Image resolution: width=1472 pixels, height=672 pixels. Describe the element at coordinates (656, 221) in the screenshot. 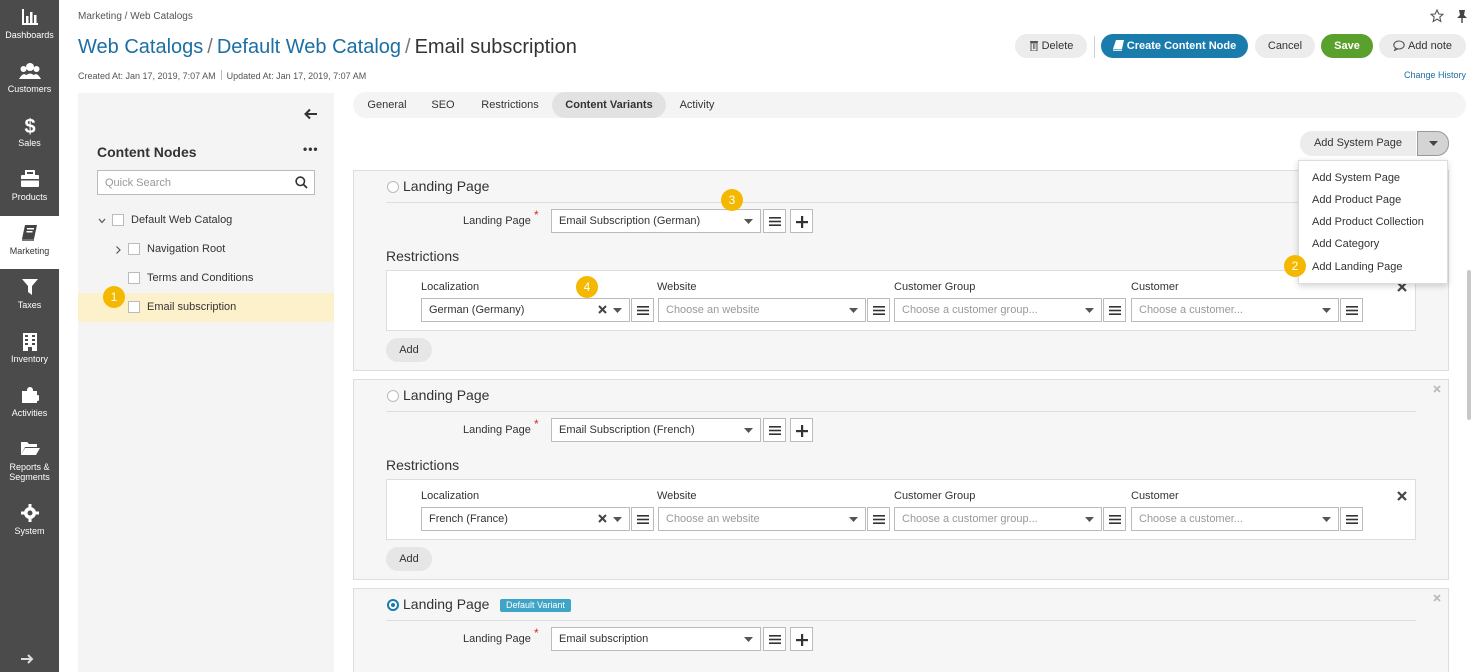

I see `landing-page-select: Email Subscription (German)` at that location.